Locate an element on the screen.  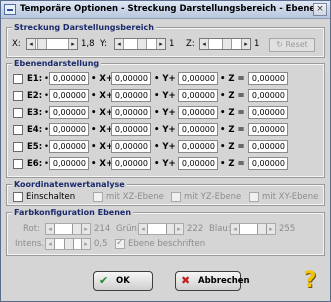
help-button: ? is located at coordinates (310, 281).